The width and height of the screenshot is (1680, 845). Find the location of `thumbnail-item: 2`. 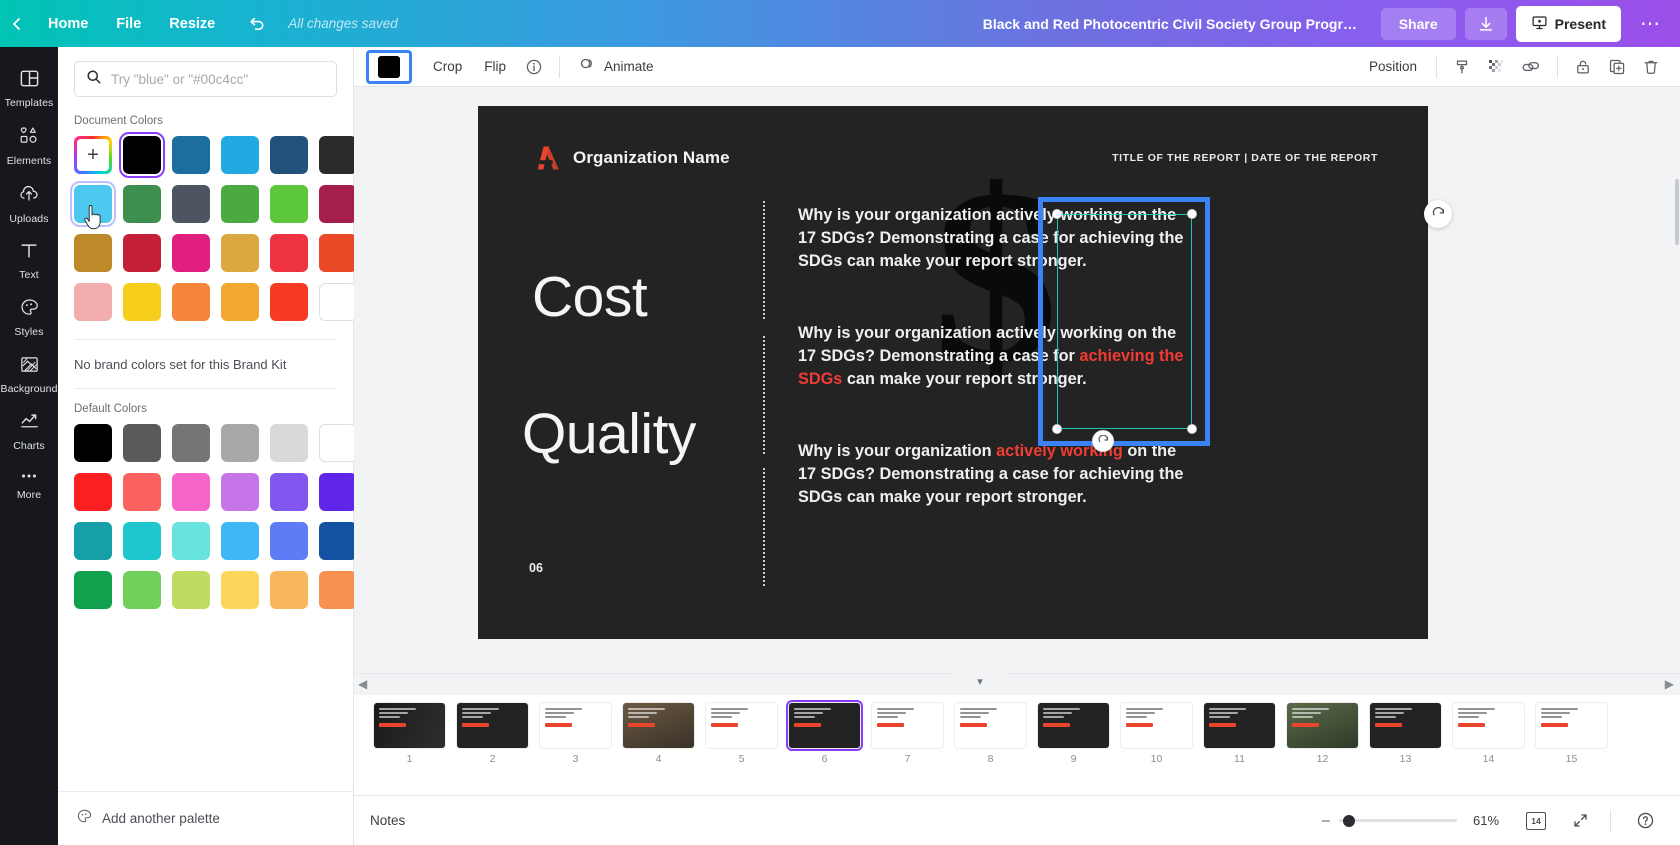

thumbnail-item: 2 is located at coordinates (492, 734).